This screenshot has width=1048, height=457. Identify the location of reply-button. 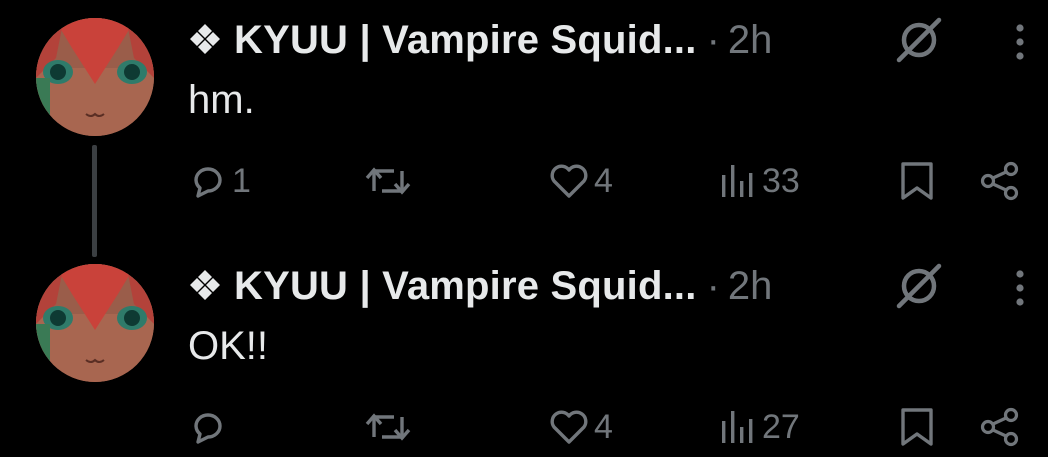
(210, 427).